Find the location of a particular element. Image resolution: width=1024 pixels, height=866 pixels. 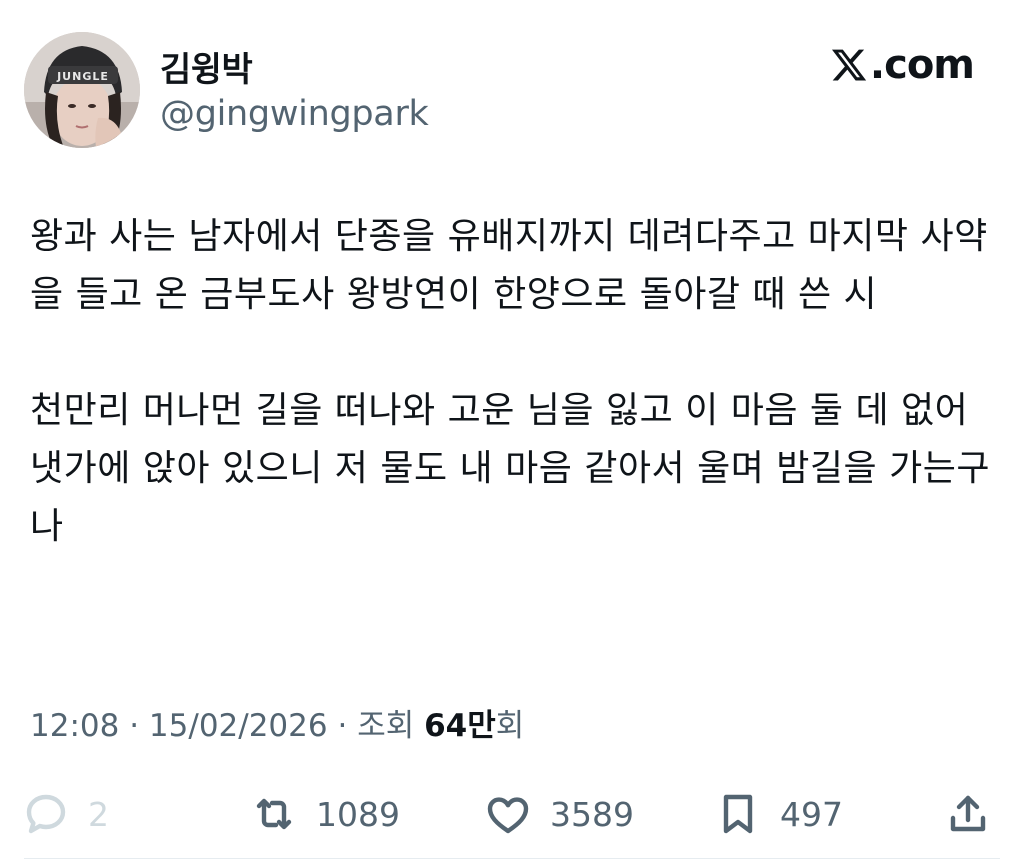

reply-button: 2 is located at coordinates (65, 814).